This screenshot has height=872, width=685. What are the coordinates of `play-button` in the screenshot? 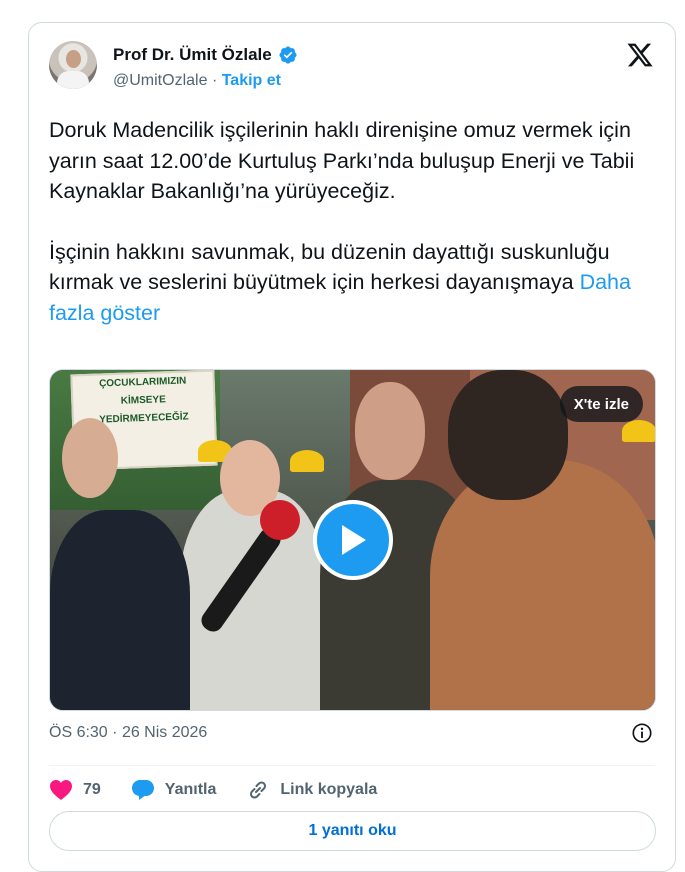 It's located at (353, 540).